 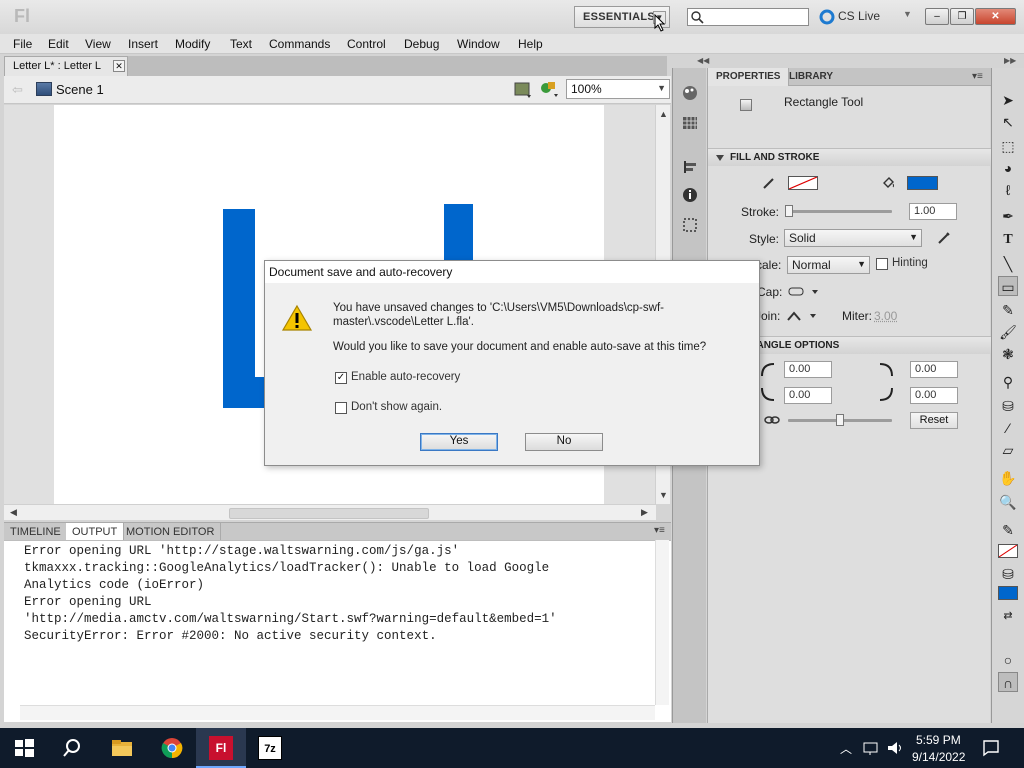 I want to click on swatches-icon, so click(x=690, y=123).